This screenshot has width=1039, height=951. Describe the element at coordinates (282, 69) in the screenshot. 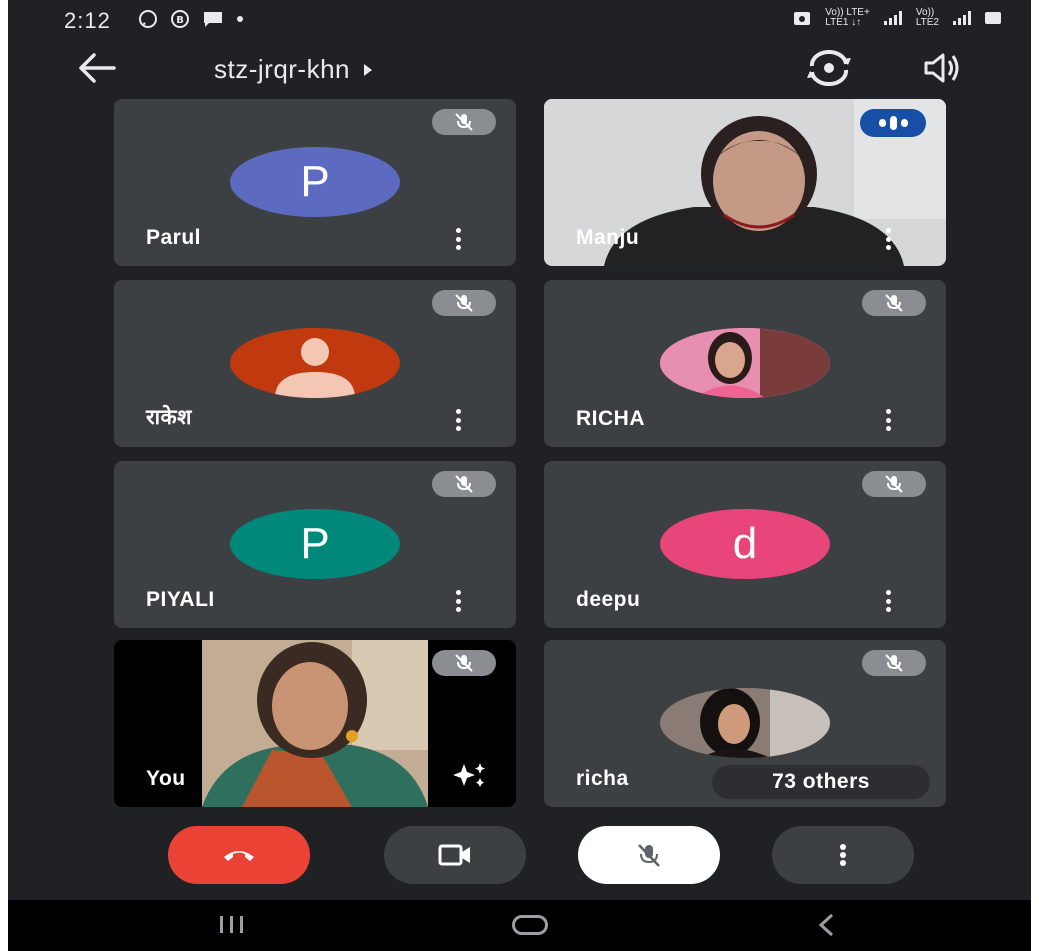

I see `meeting-code: stz-jrqr-khn` at that location.